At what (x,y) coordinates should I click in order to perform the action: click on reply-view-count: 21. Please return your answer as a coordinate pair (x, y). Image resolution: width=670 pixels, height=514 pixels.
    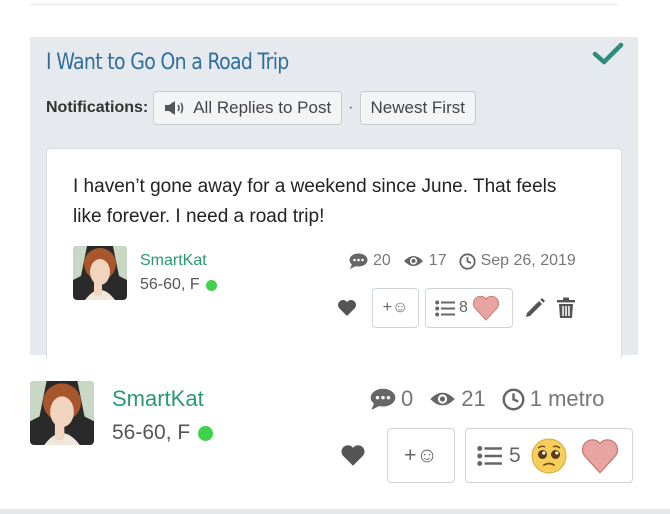
    Looking at the image, I should click on (457, 399).